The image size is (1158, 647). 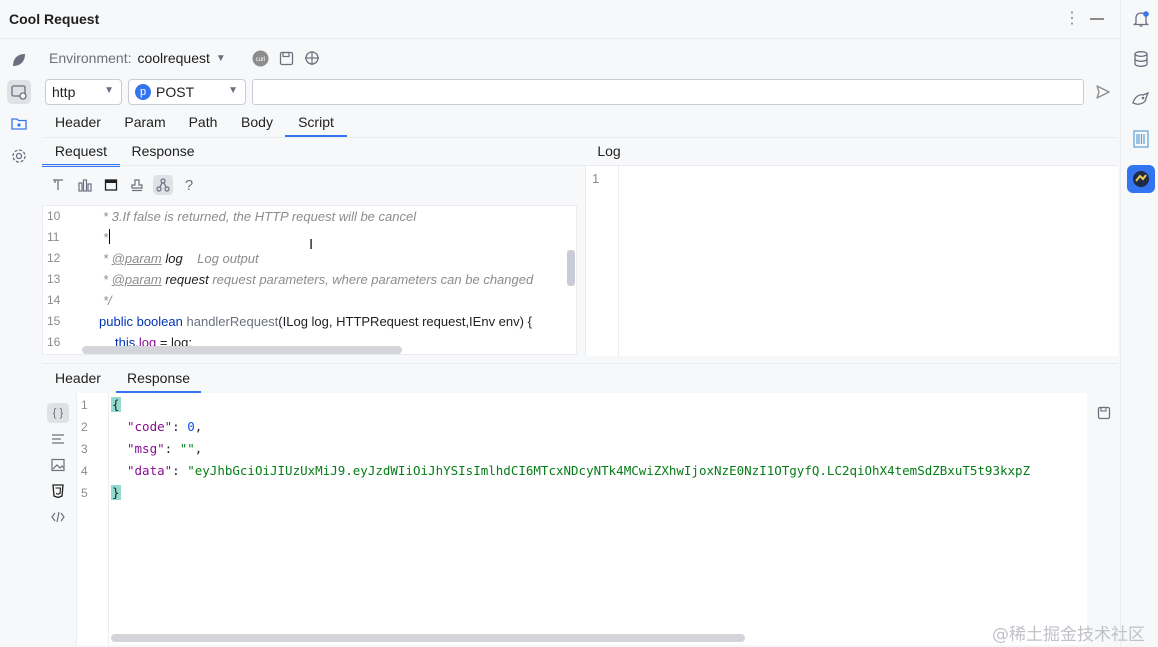 What do you see at coordinates (142, 426) in the screenshot?
I see `json-line: 2 "code": 0,` at bounding box center [142, 426].